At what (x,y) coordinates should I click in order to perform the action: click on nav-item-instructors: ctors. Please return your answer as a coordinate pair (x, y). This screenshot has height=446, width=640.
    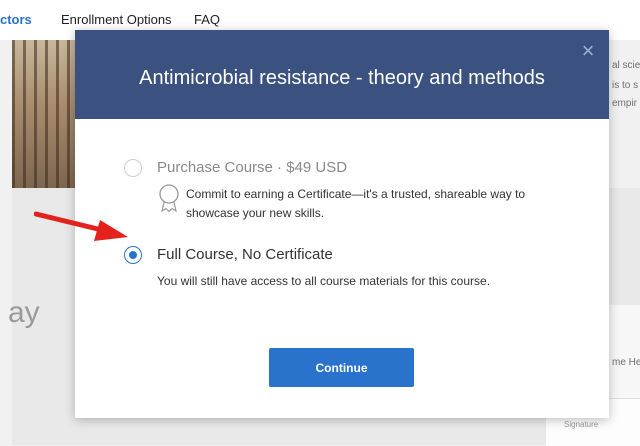
    Looking at the image, I should click on (16, 19).